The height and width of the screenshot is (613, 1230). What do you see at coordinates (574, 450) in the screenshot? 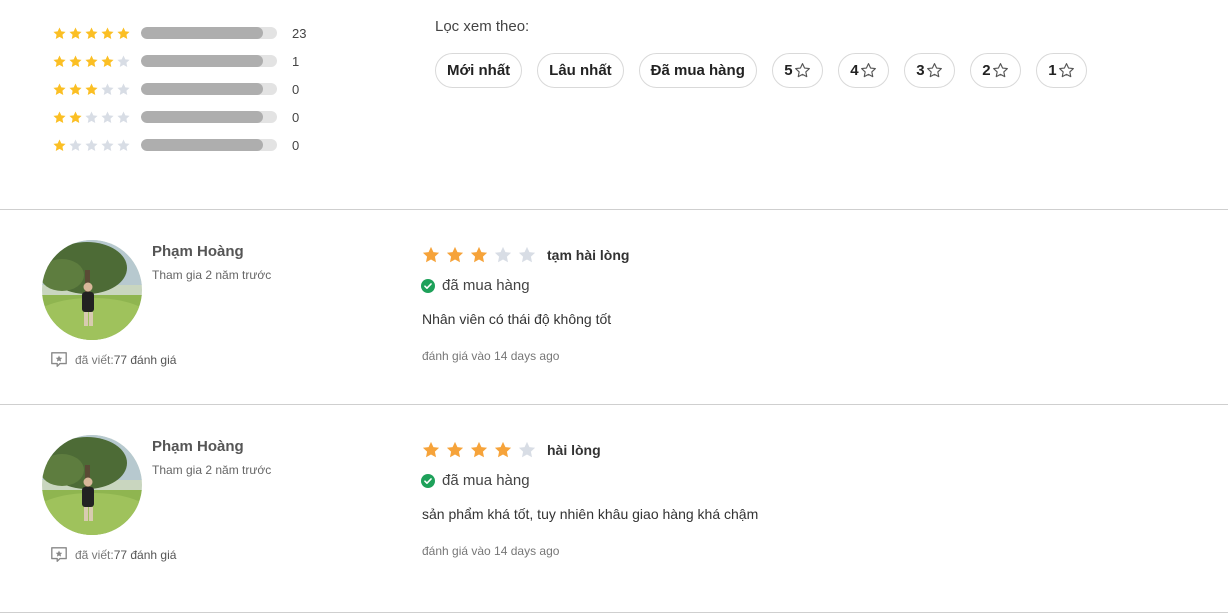
I see `review-verdict: hài lòng` at bounding box center [574, 450].